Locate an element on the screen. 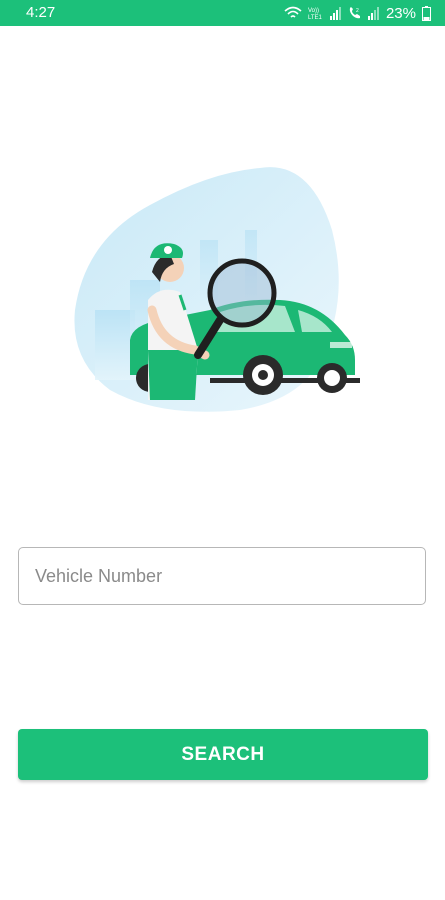  svg-text: 2 is located at coordinates (357, 11).